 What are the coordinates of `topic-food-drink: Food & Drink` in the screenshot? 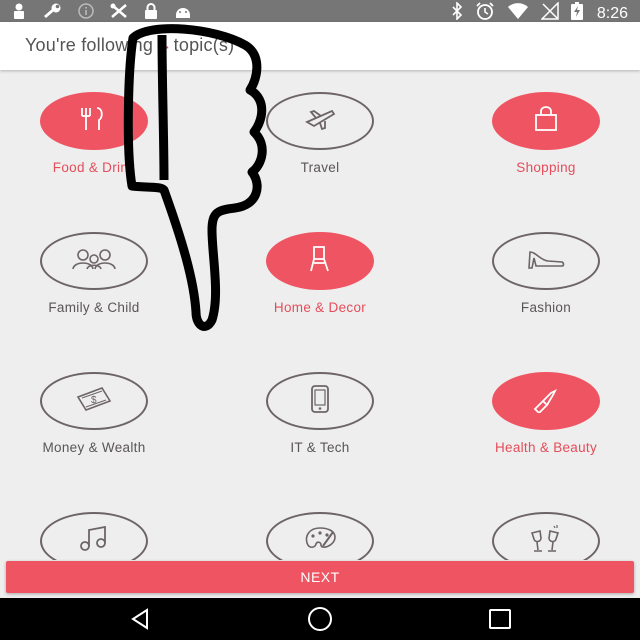 It's located at (97, 133).